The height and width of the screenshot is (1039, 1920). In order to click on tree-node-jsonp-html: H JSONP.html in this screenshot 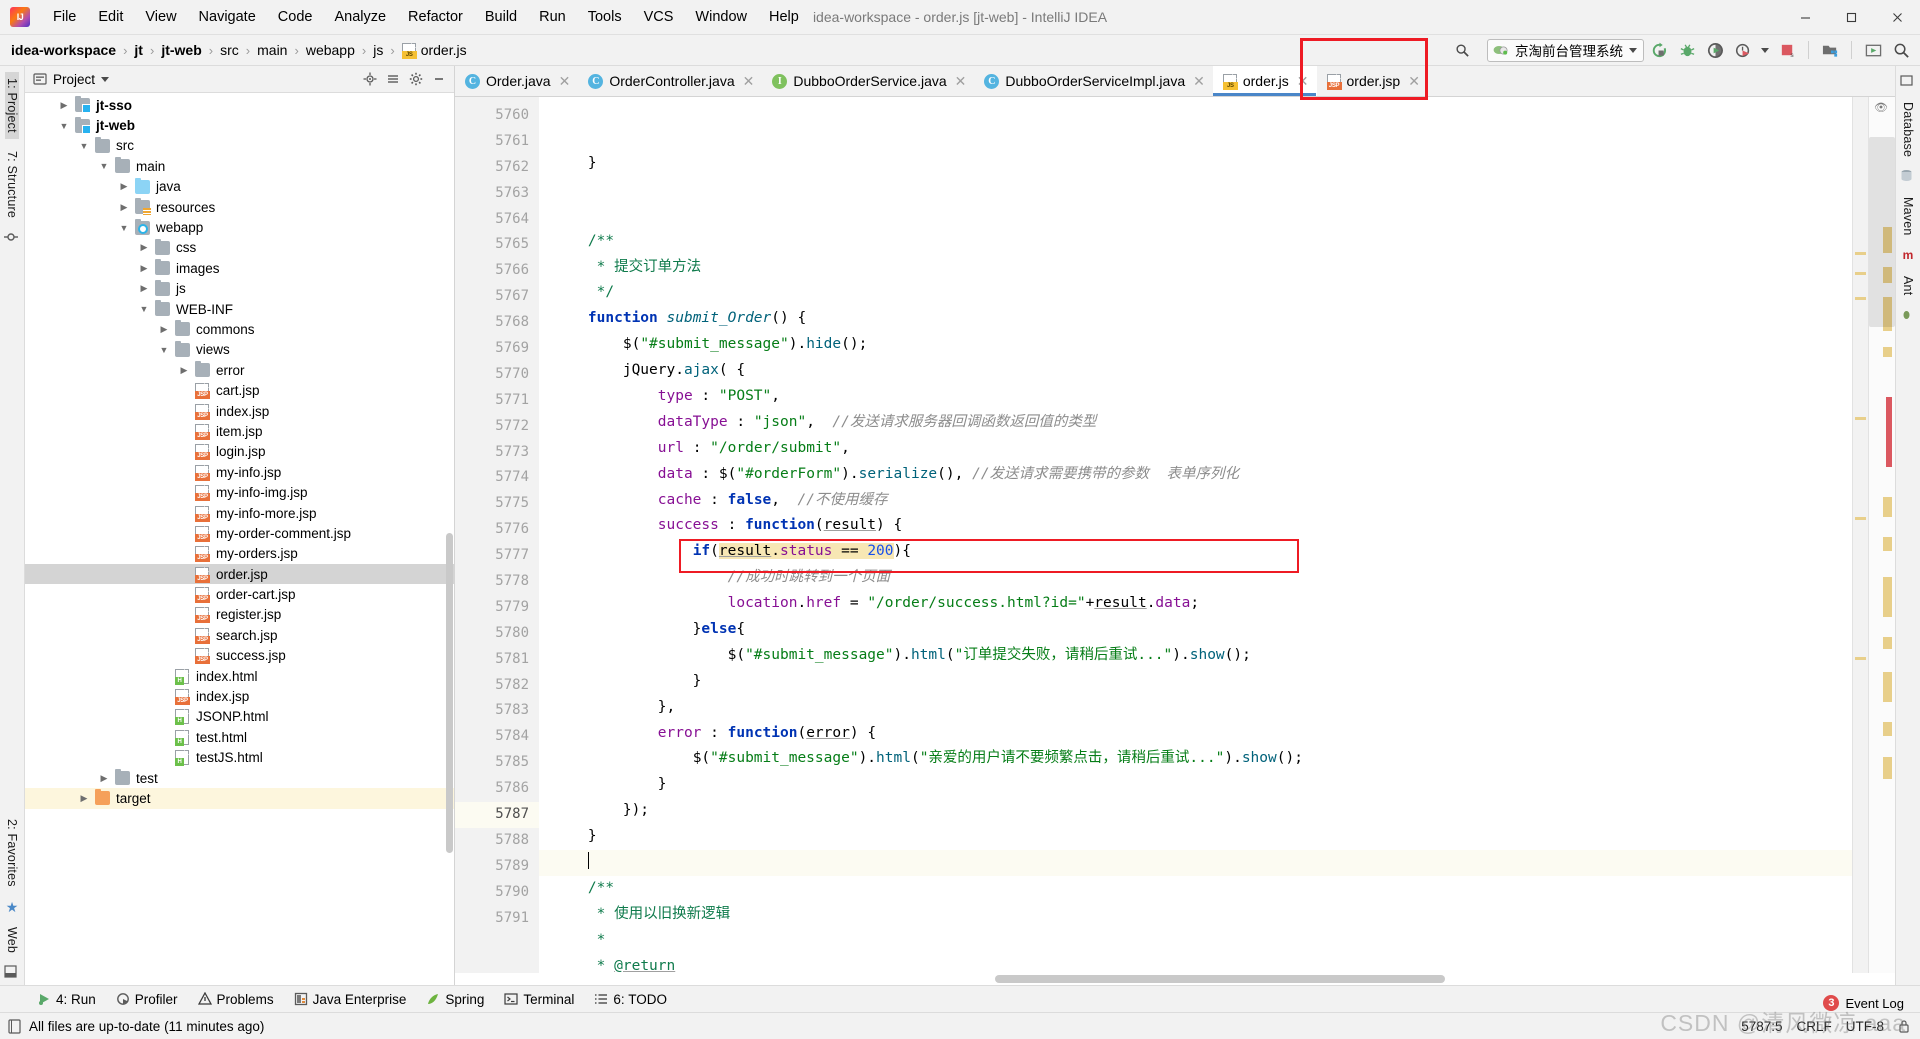, I will do `click(239, 717)`.